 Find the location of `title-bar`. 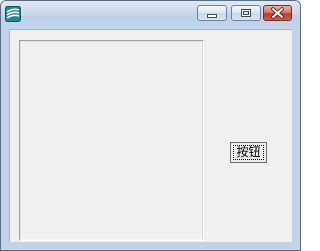

title-bar is located at coordinates (150, 15).